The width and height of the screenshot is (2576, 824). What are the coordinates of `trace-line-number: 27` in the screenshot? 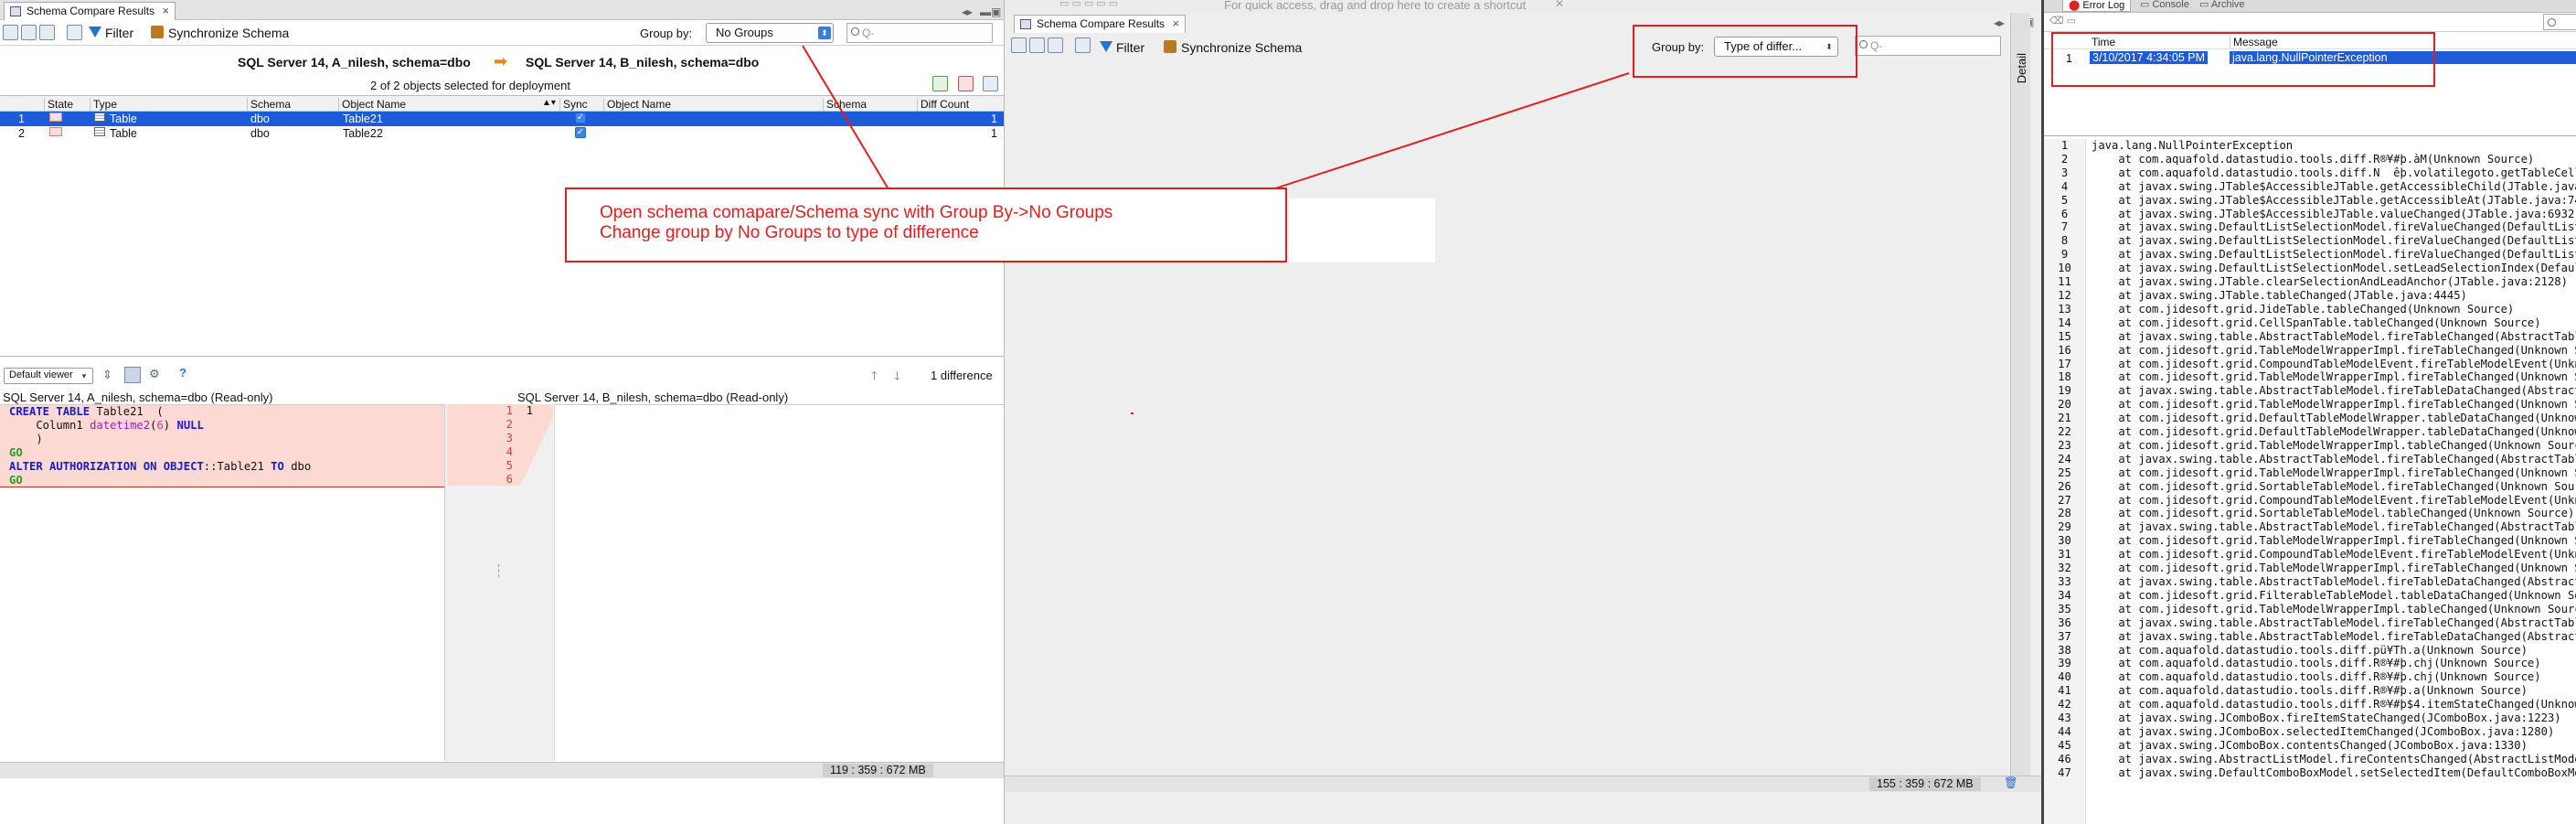 It's located at (2064, 500).